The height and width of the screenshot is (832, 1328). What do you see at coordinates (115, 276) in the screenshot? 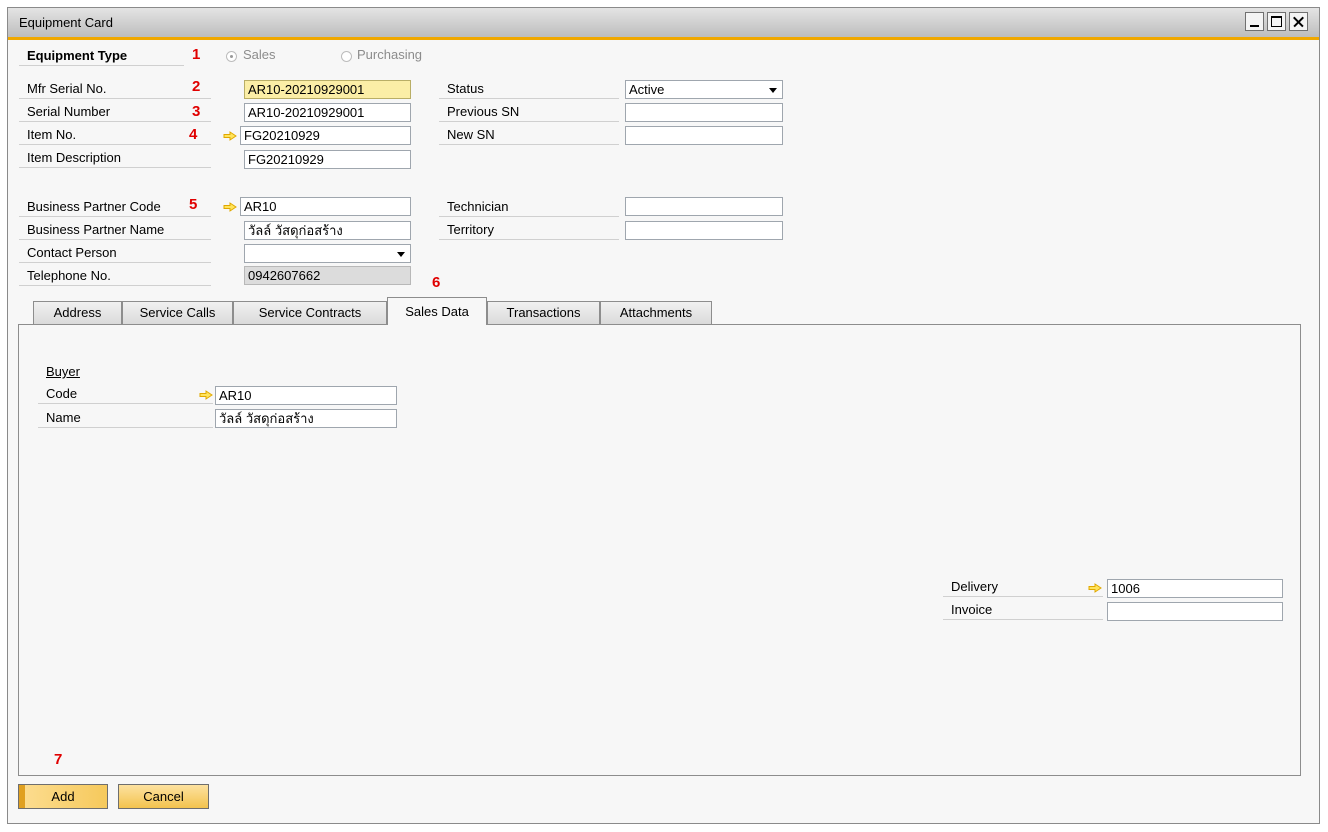
I see `telephone-label: Telephone No.` at bounding box center [115, 276].